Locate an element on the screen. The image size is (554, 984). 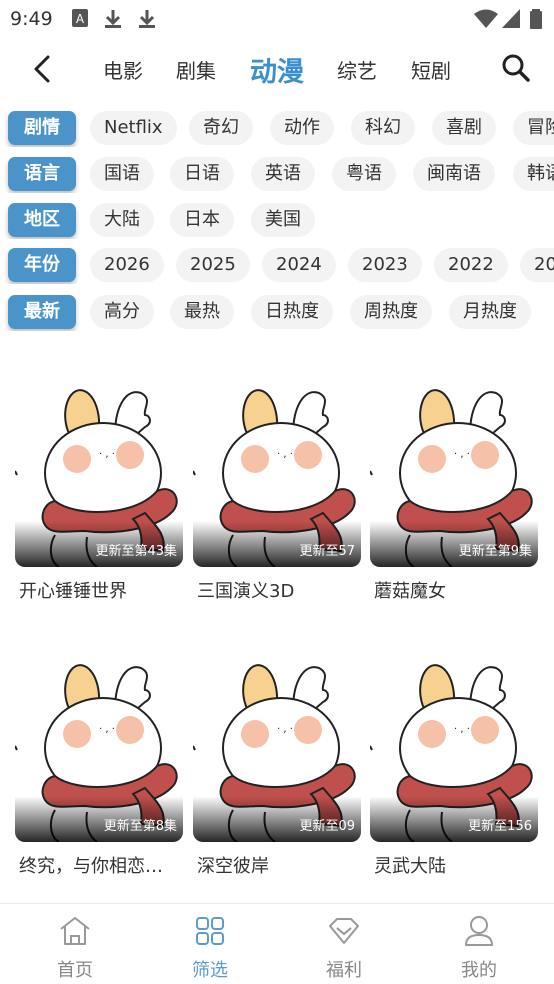
poster-thumbnail: · , · 更新至09 is located at coordinates (277, 751).